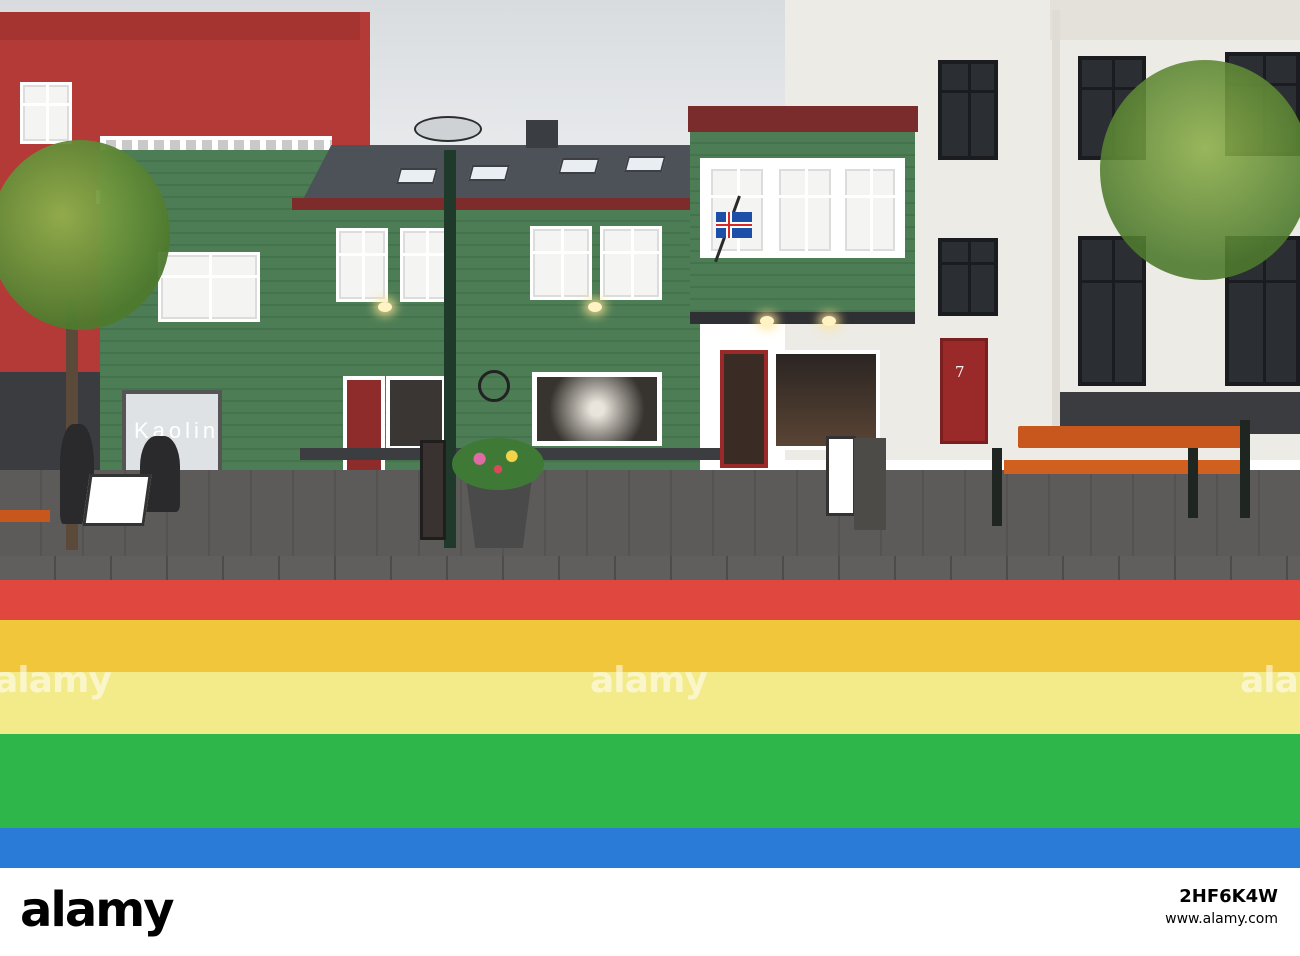 Image resolution: width=1300 pixels, height=956 pixels. I want to click on display-window, so click(597, 409).